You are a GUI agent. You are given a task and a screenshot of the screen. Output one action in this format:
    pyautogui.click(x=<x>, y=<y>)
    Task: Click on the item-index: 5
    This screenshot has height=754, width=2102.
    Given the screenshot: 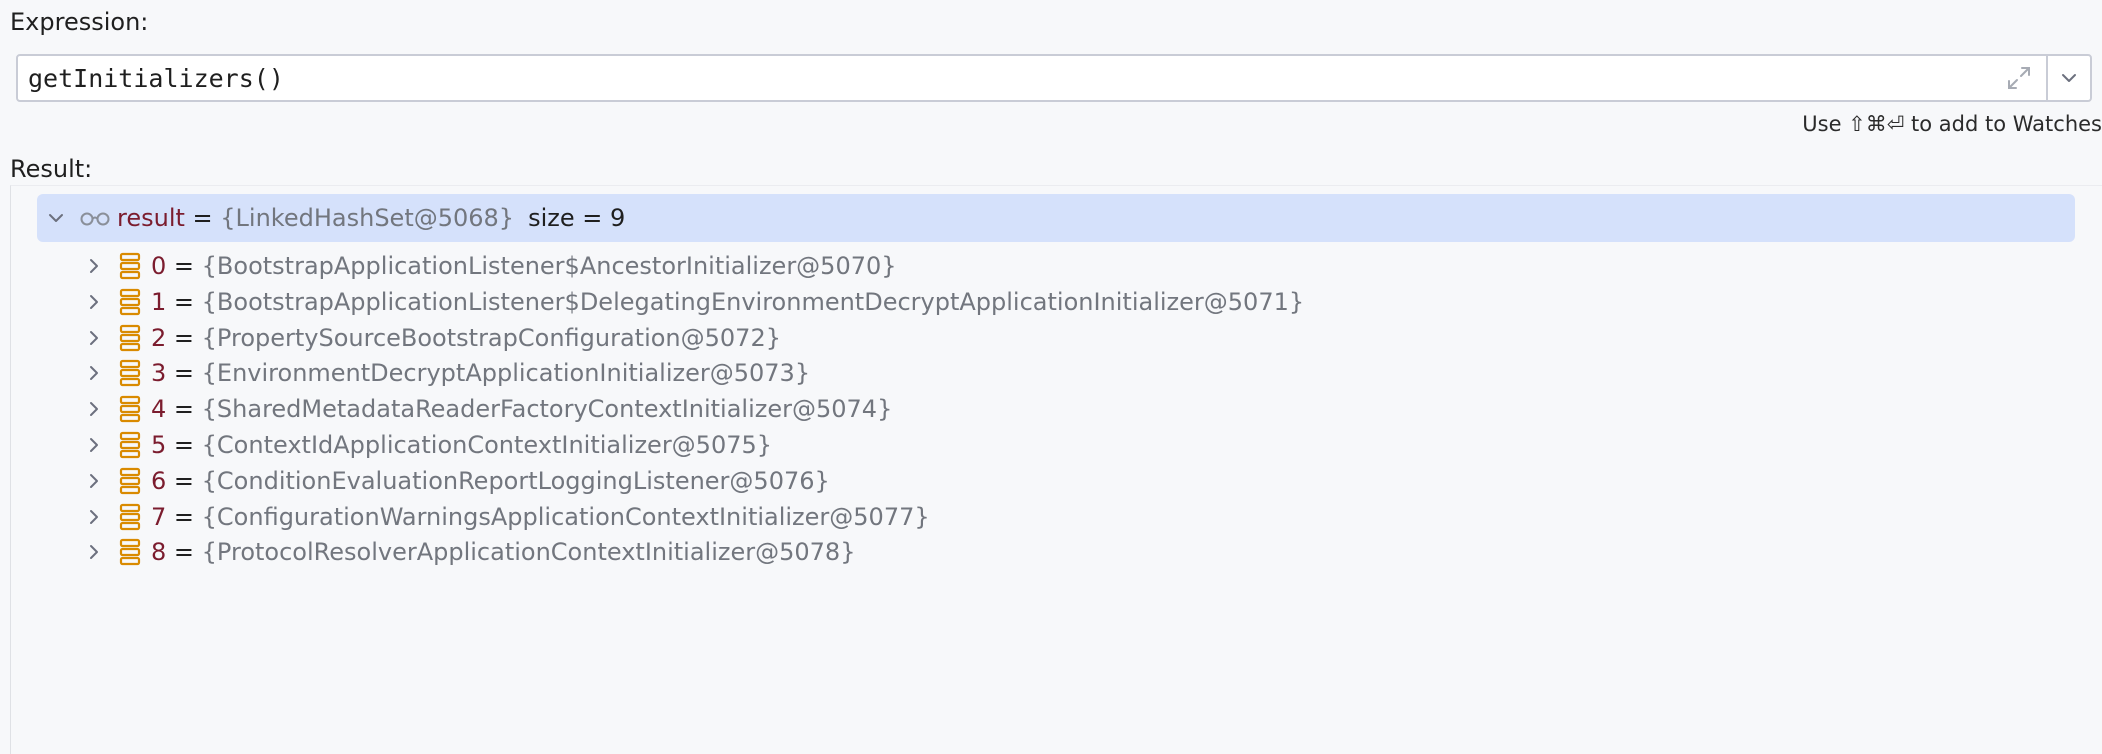 What is the action you would take?
    pyautogui.click(x=159, y=445)
    